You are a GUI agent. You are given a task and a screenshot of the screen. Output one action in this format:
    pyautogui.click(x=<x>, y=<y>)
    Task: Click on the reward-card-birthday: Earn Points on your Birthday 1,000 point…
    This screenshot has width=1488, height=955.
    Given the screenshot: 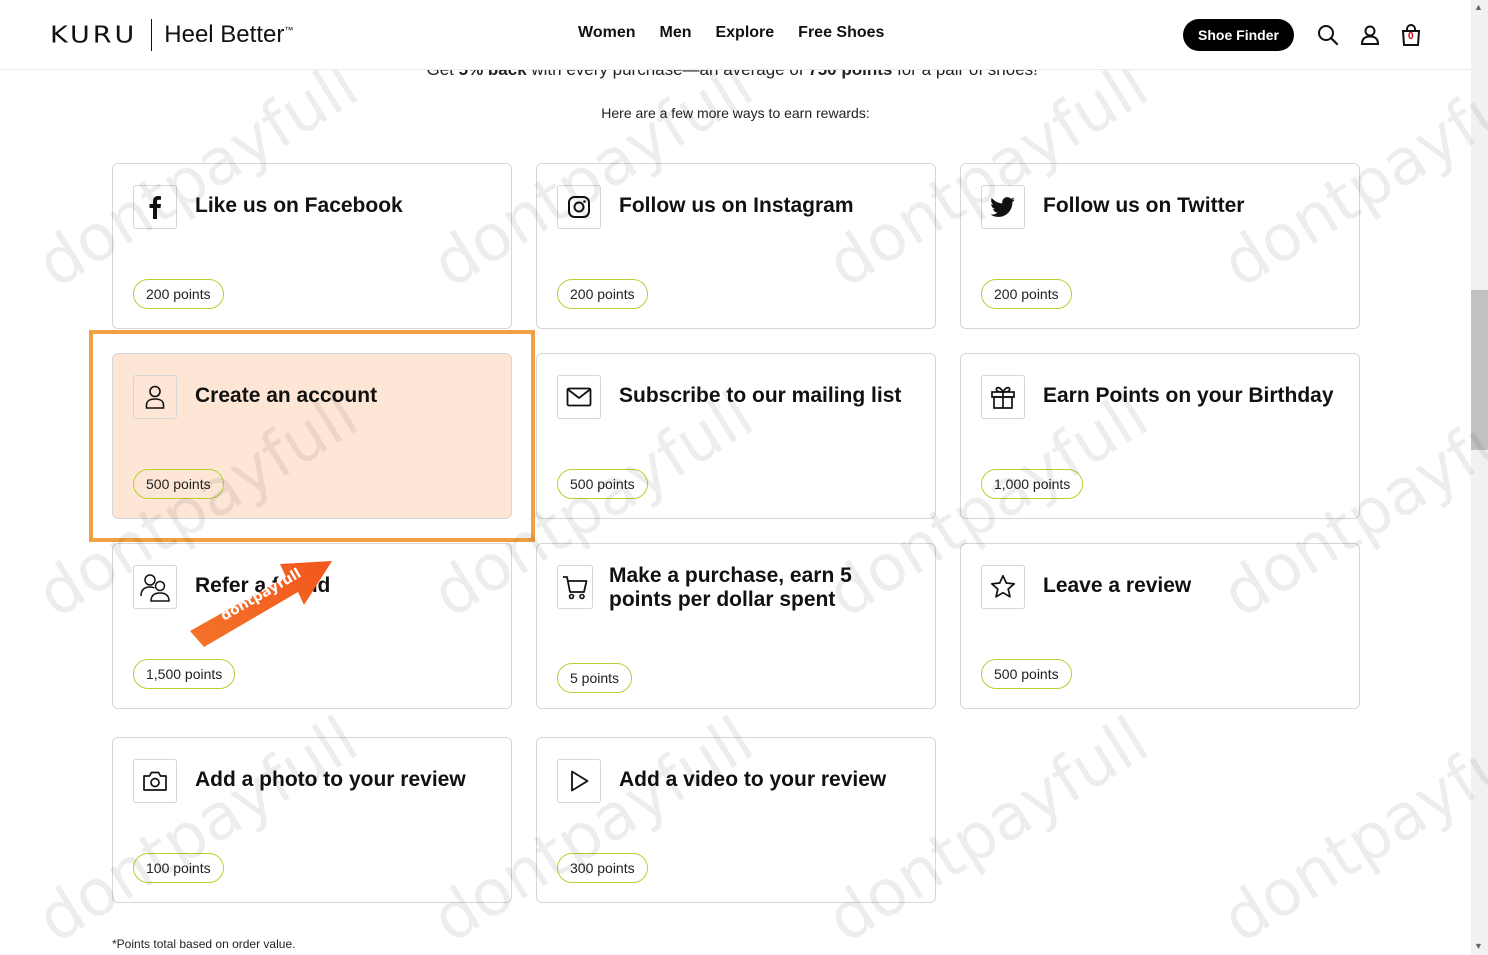 What is the action you would take?
    pyautogui.click(x=1160, y=436)
    